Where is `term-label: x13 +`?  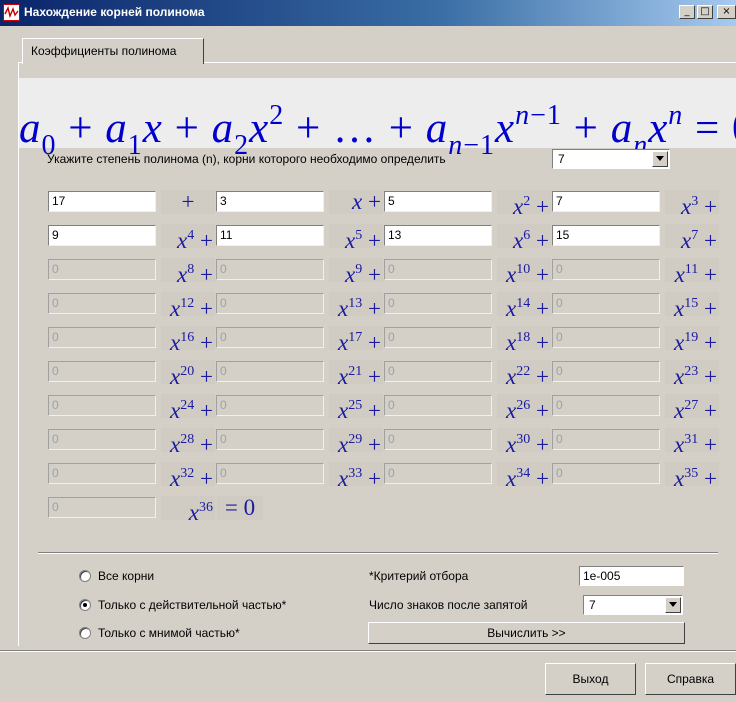 term-label: x13 + is located at coordinates (356, 306).